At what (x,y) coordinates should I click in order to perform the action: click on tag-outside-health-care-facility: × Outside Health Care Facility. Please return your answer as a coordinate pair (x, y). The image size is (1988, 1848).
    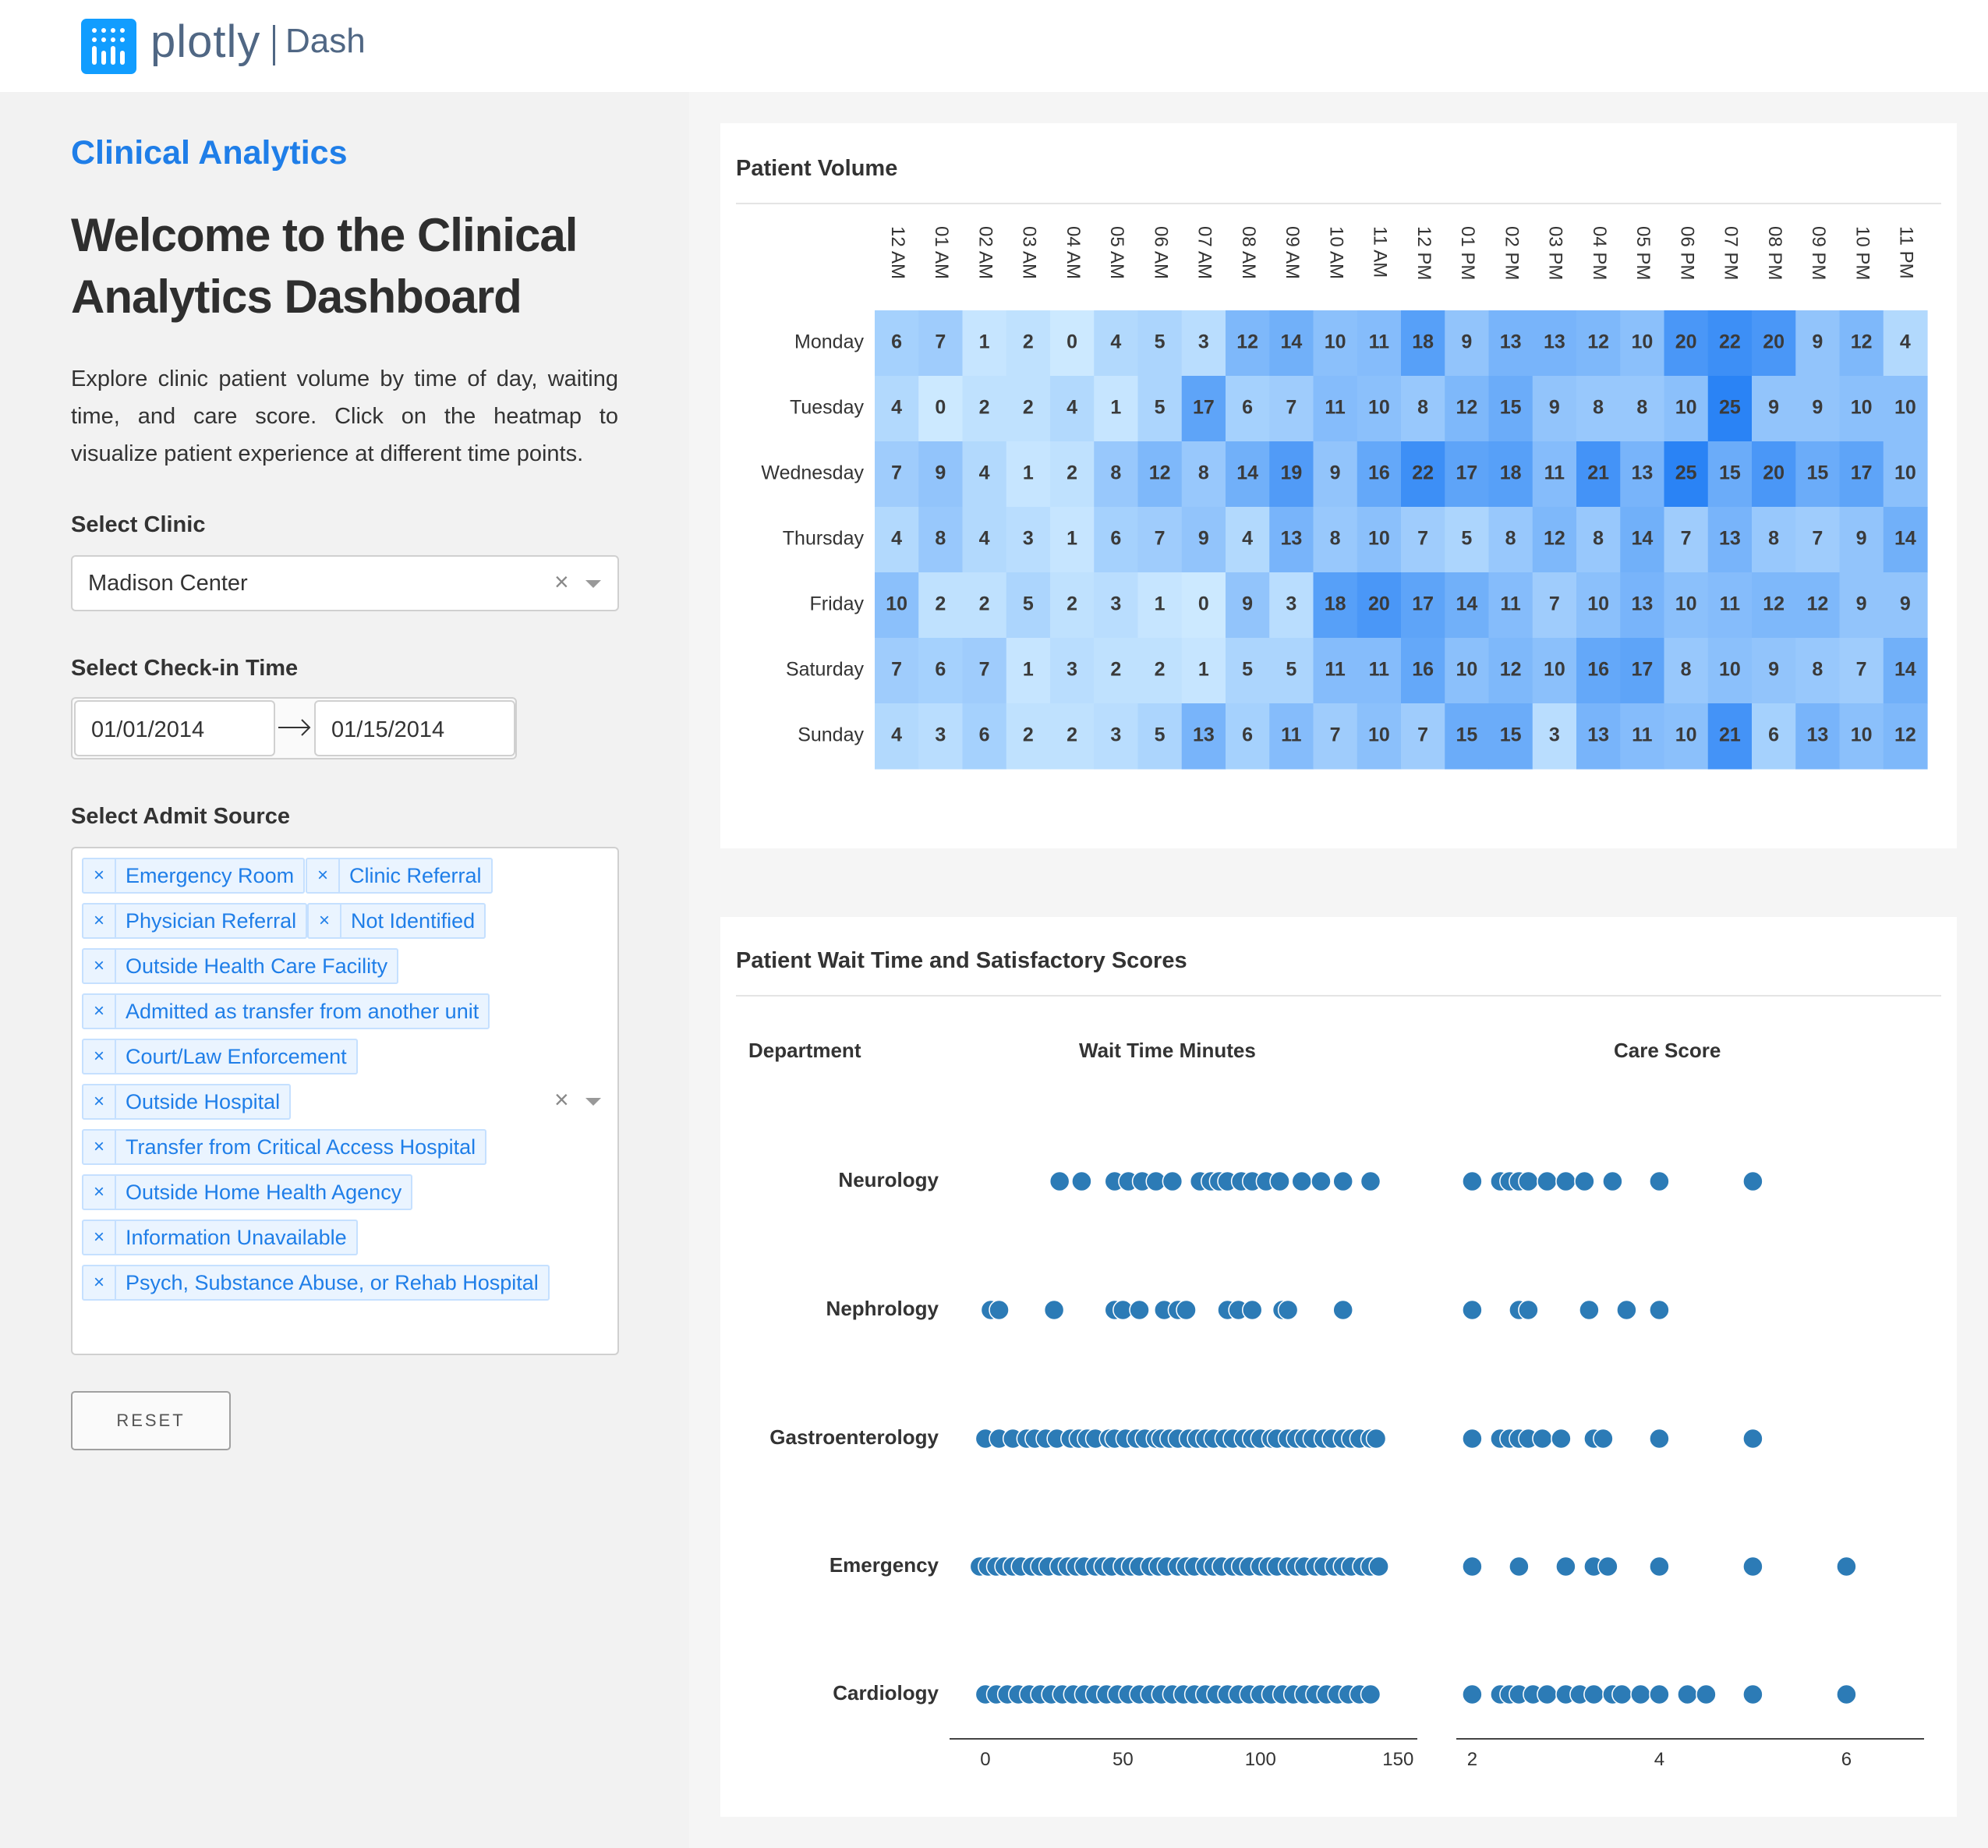
    Looking at the image, I should click on (240, 966).